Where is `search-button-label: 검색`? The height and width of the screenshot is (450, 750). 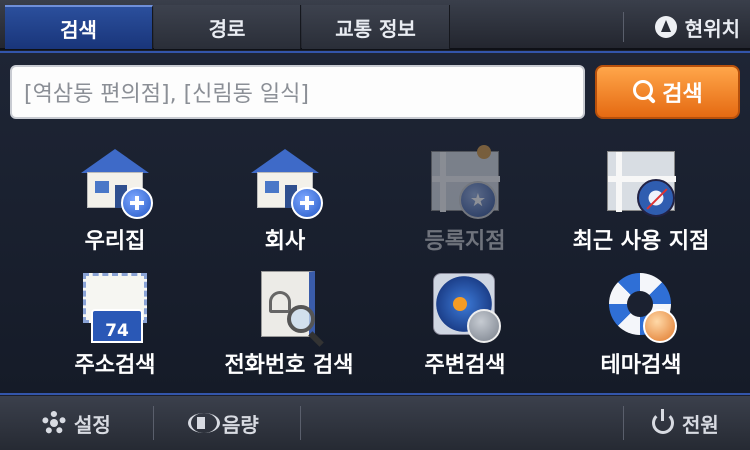 search-button-label: 검색 is located at coordinates (682, 94).